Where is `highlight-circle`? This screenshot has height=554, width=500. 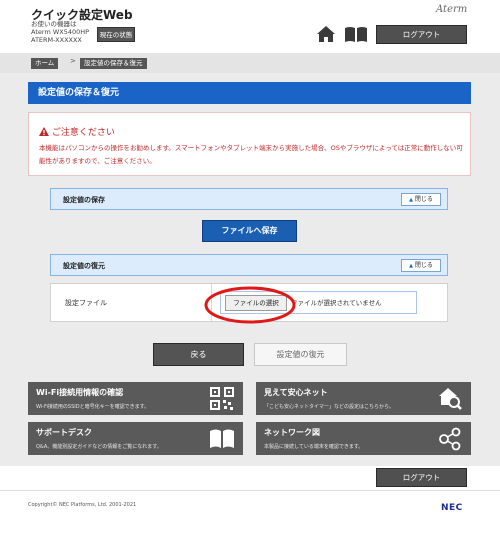
highlight-circle is located at coordinates (250, 305).